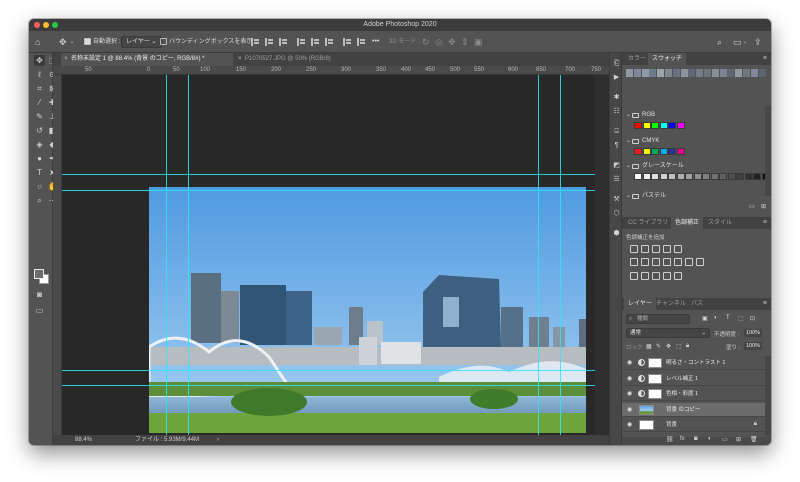 The image size is (800, 482). What do you see at coordinates (39, 158) in the screenshot?
I see `dodge-tool-icon: ●` at bounding box center [39, 158].